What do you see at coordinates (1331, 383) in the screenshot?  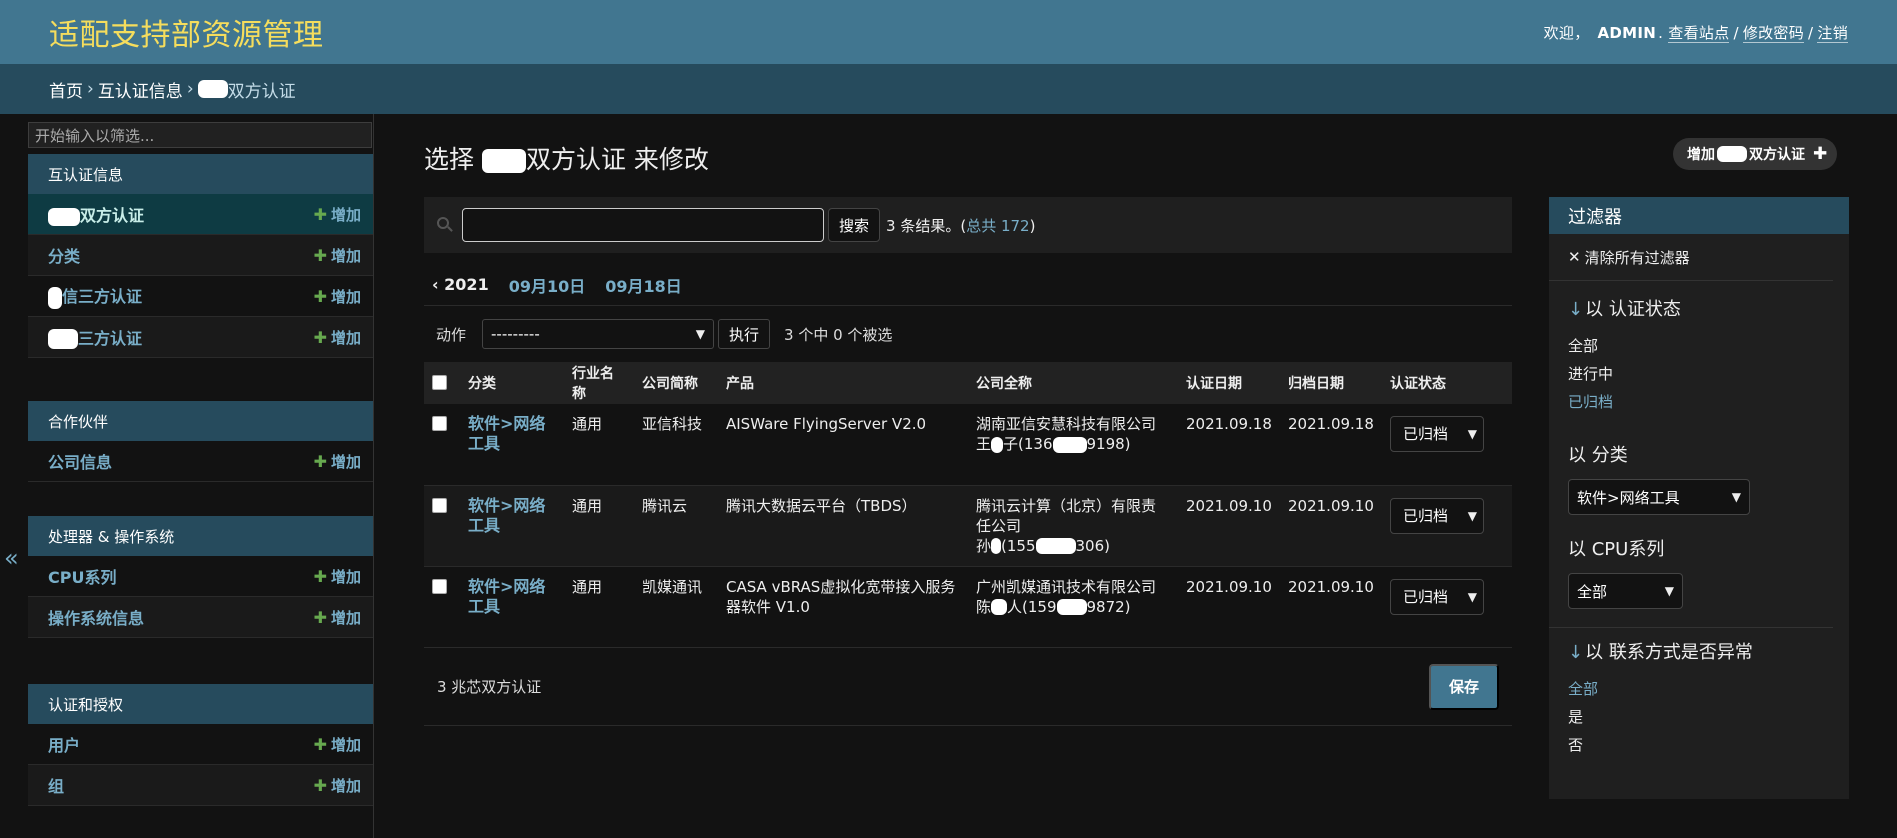 I see `column-header: 归档日期` at bounding box center [1331, 383].